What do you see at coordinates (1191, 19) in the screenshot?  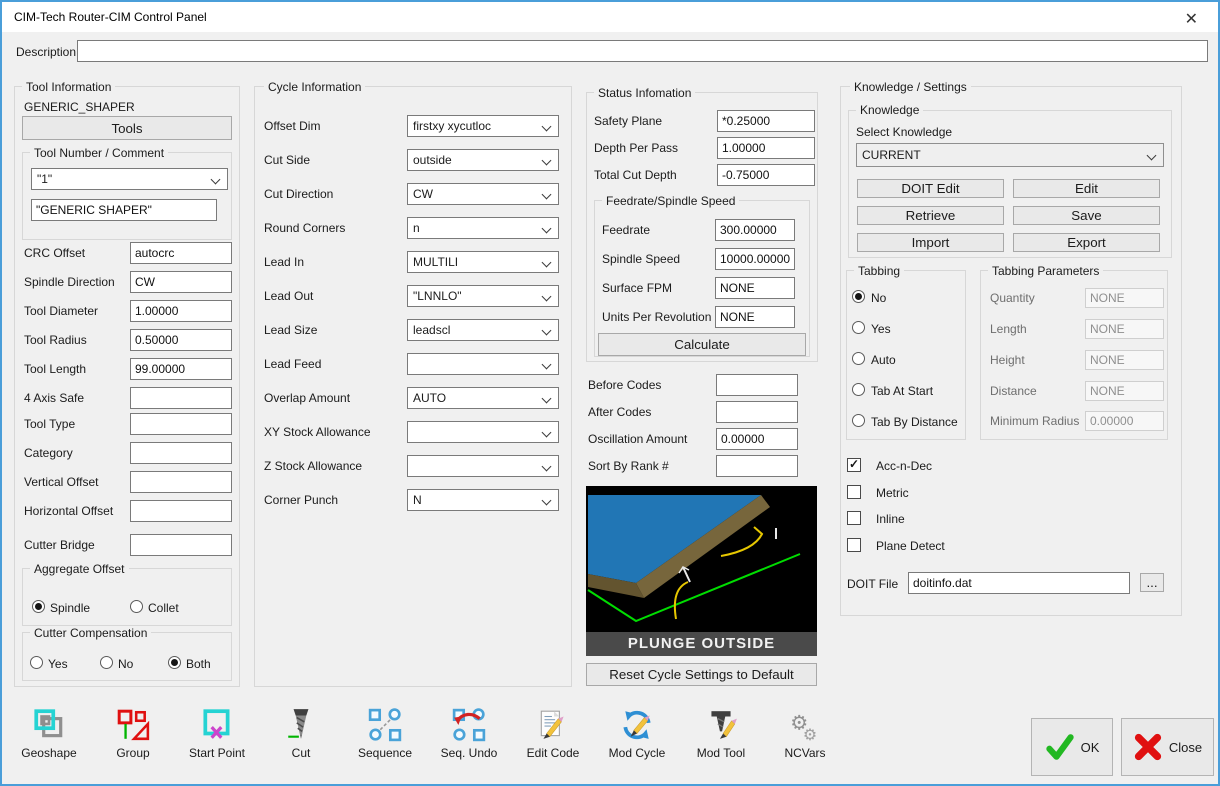 I see `window-close-icon: ✕` at bounding box center [1191, 19].